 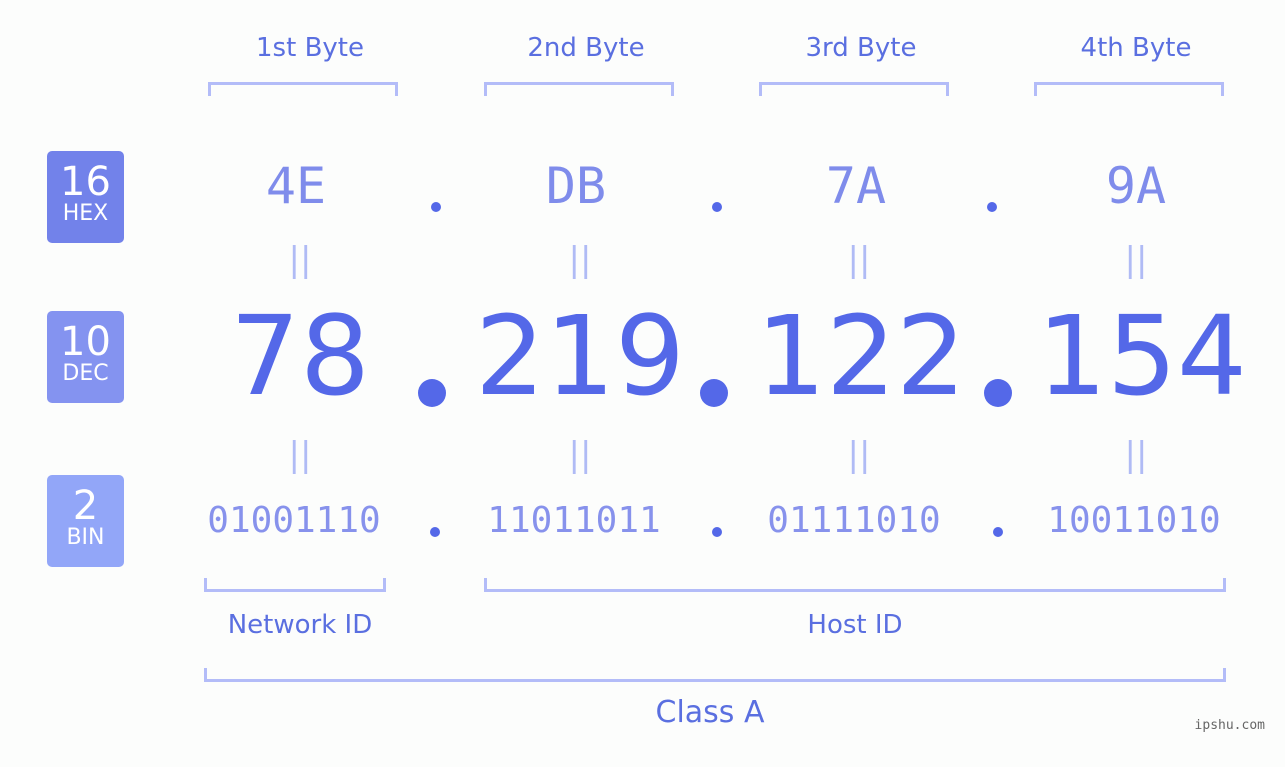 I want to click on hex-value-1: 4E, so click(x=296, y=186).